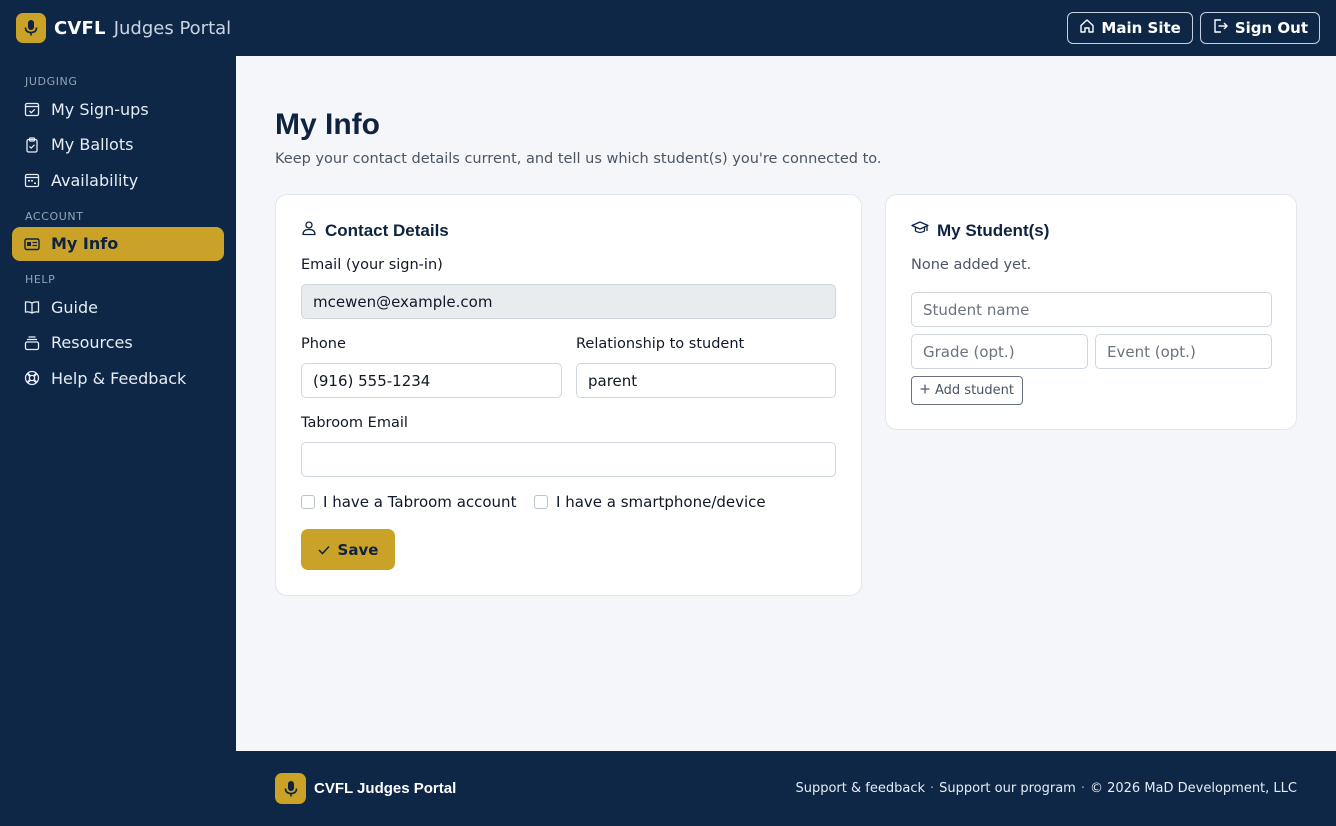  What do you see at coordinates (32, 244) in the screenshot?
I see `id-card-icon` at bounding box center [32, 244].